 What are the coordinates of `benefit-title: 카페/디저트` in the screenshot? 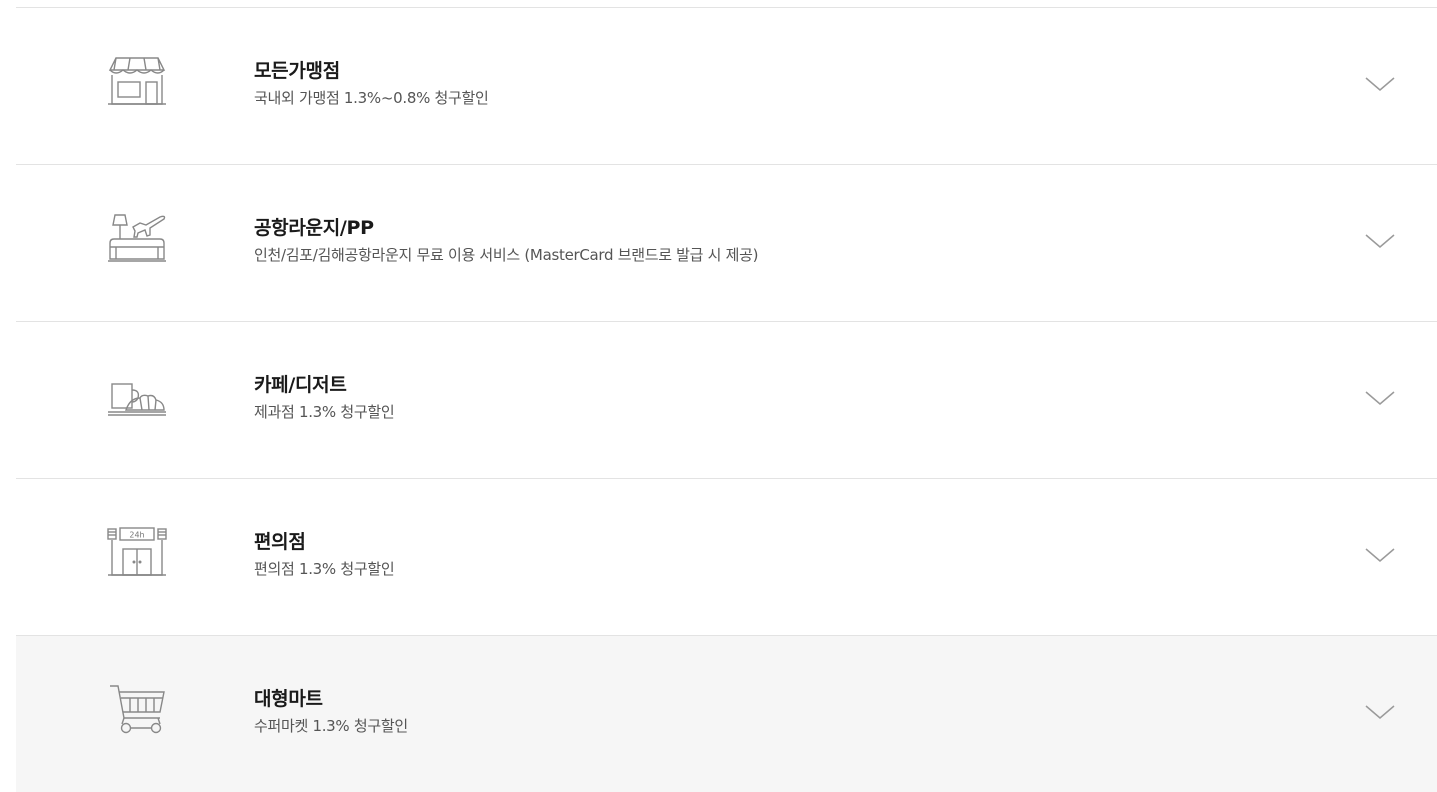 It's located at (300, 385).